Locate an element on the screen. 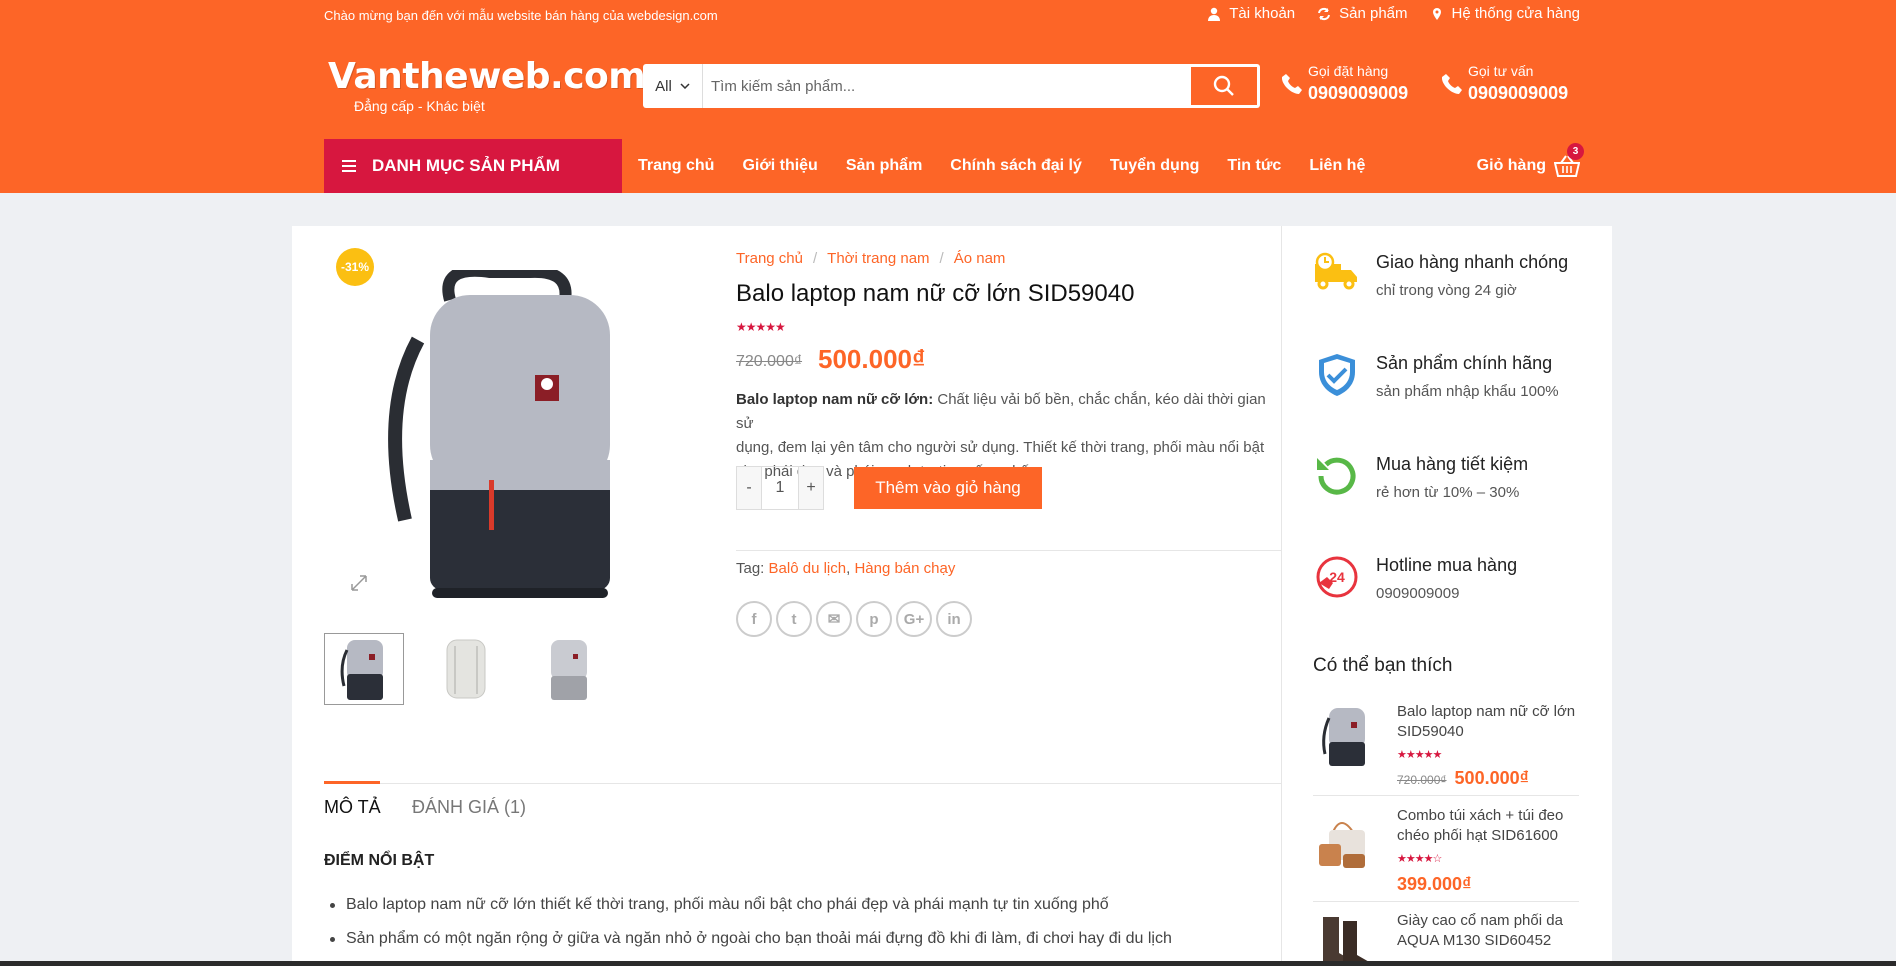  tag-bestseller: Hàng bán chạy is located at coordinates (904, 568).